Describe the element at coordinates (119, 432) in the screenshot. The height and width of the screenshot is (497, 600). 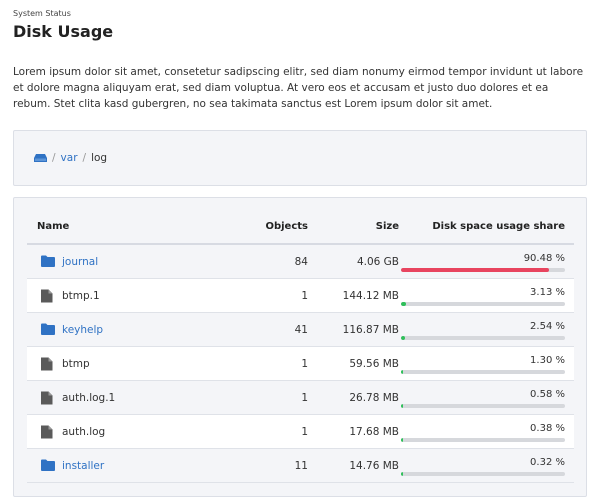
I see `cell-name: auth.log` at that location.